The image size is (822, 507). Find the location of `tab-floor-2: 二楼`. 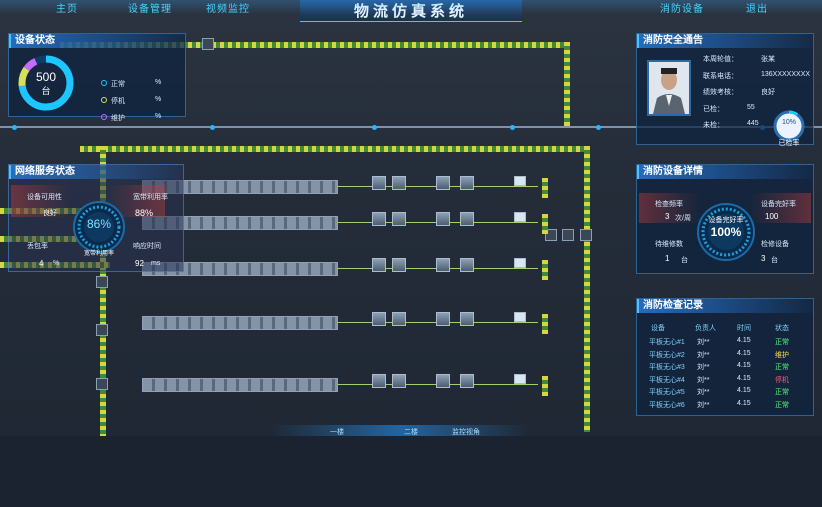

tab-floor-2: 二楼 is located at coordinates (411, 431).